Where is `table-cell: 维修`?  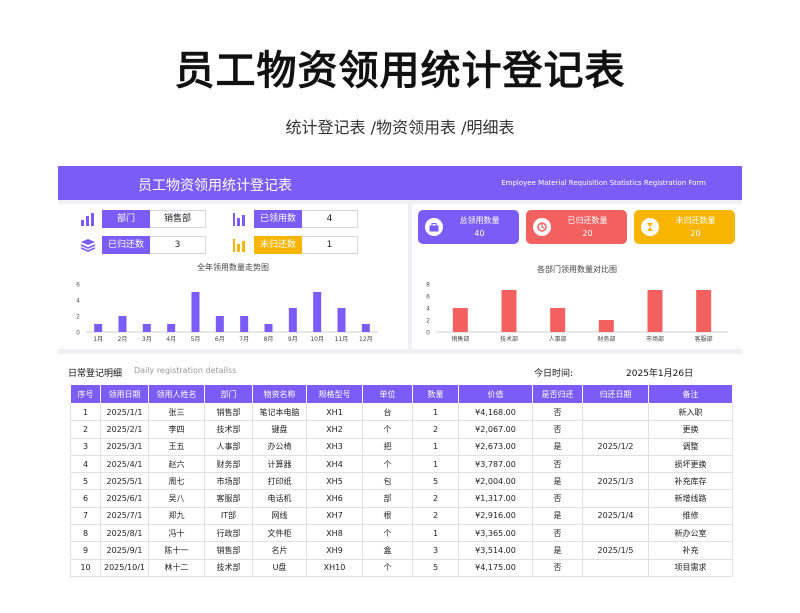 table-cell: 维修 is located at coordinates (690, 516).